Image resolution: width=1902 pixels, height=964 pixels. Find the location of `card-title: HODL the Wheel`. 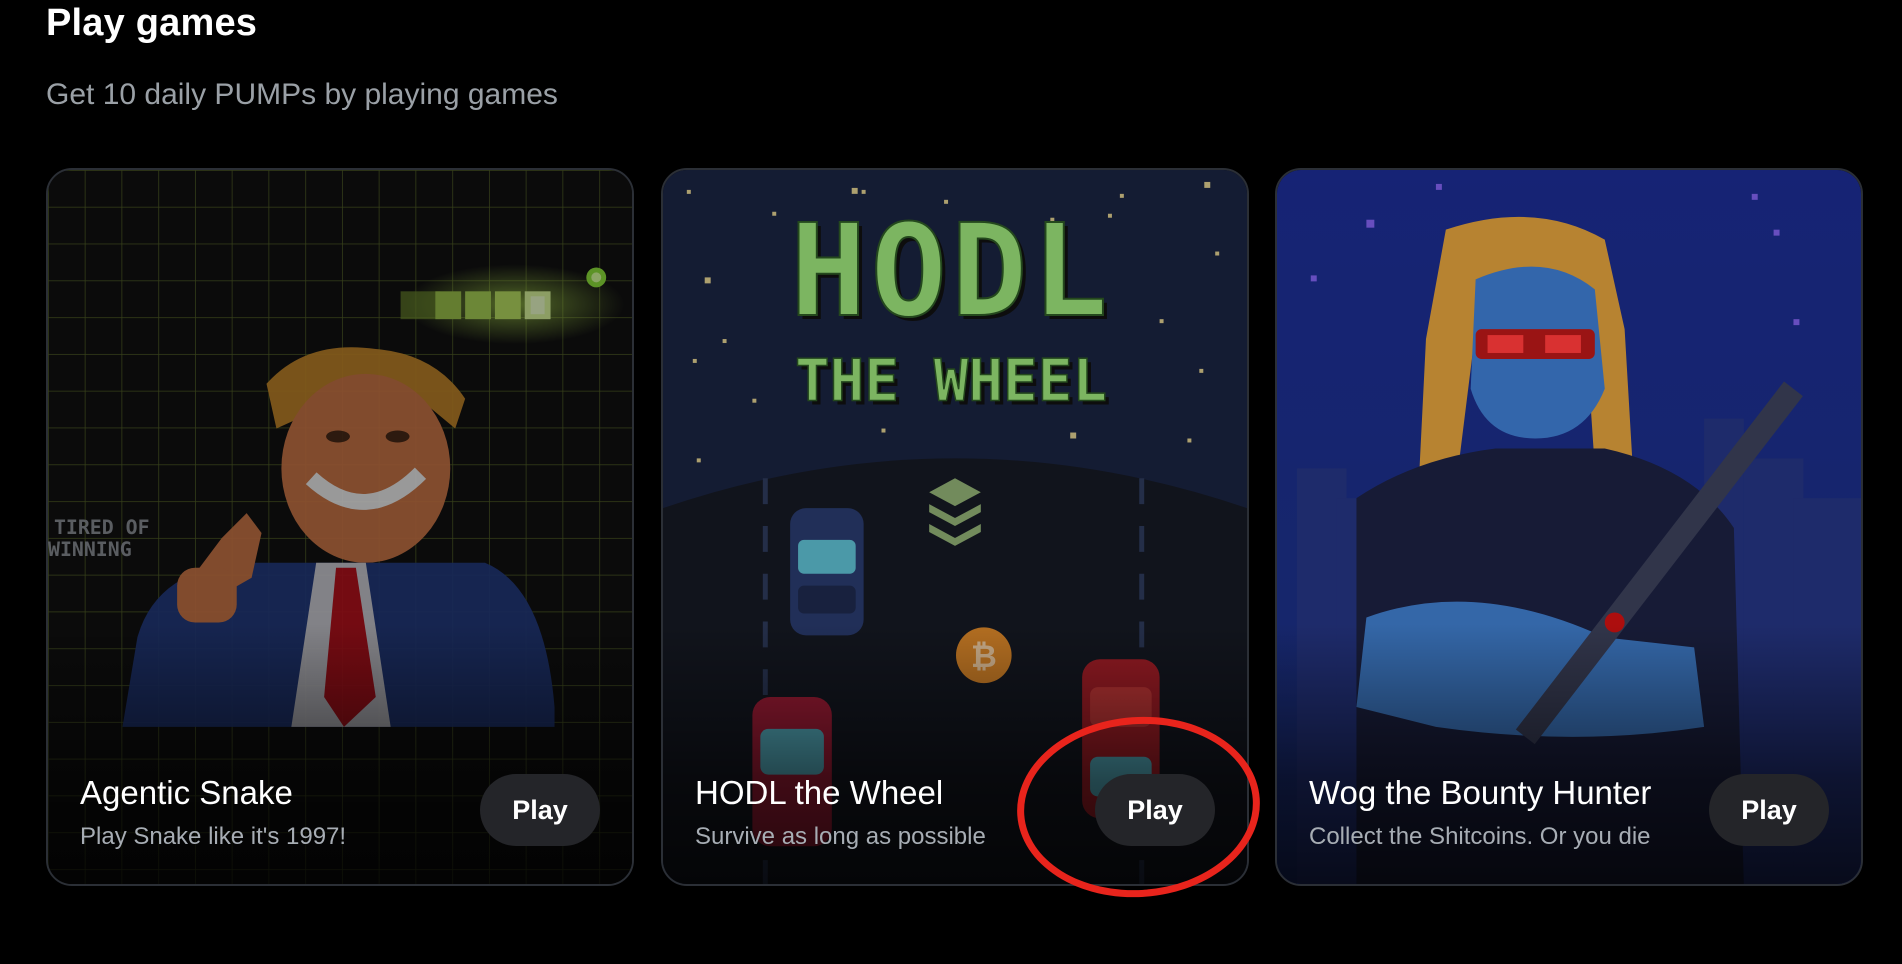

card-title: HODL the Wheel is located at coordinates (819, 792).